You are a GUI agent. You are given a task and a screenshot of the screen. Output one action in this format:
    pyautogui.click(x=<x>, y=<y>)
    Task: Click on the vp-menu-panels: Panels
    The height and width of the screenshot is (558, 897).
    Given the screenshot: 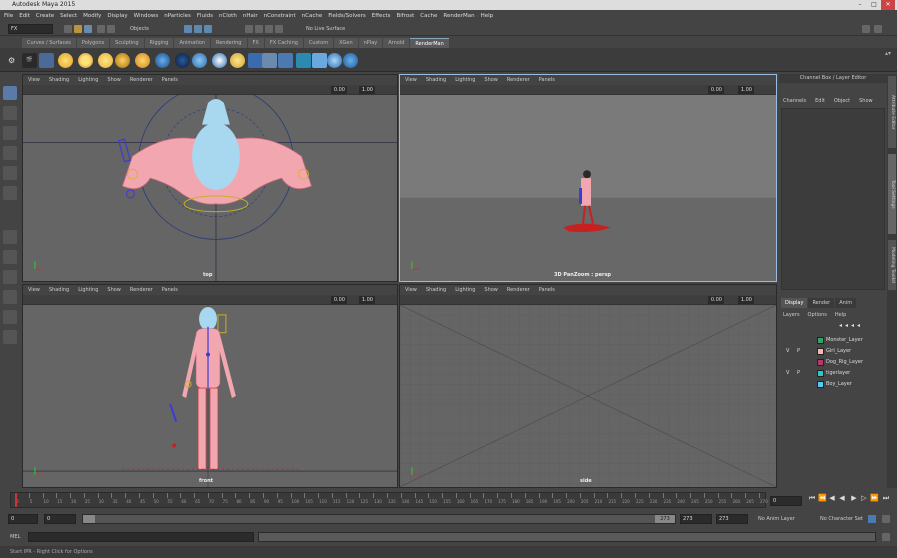 What is the action you would take?
    pyautogui.click(x=547, y=80)
    